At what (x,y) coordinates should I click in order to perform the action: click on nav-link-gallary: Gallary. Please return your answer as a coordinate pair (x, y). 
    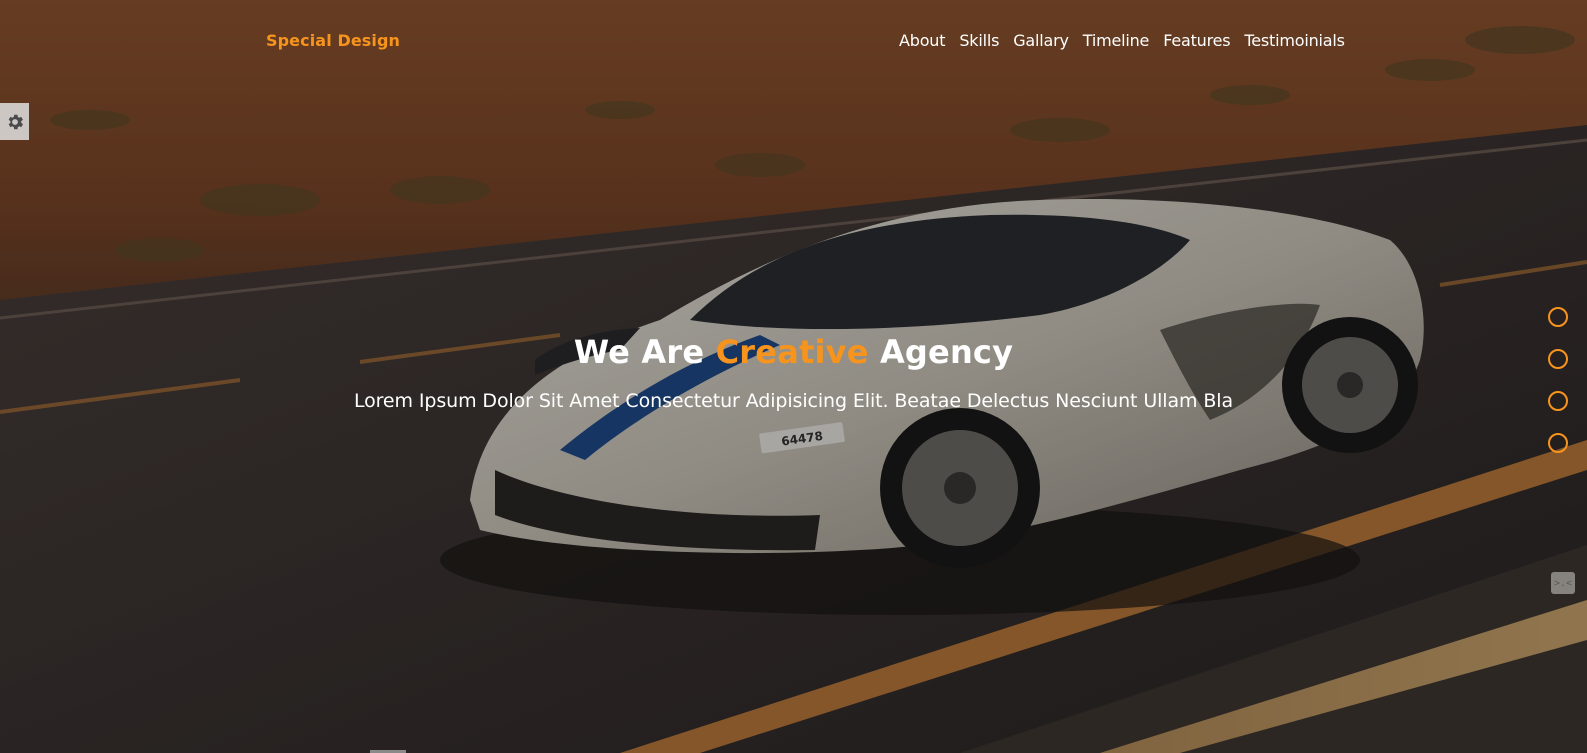
    Looking at the image, I should click on (1041, 40).